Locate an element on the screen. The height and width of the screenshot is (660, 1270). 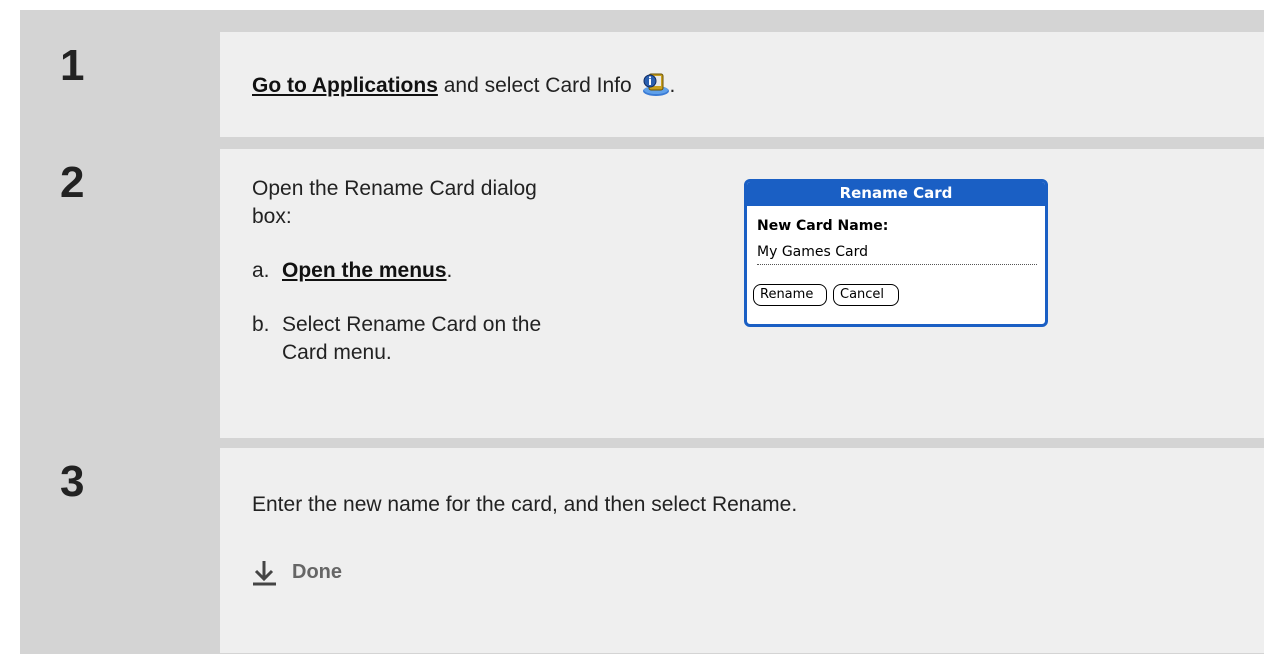
open-the-menus-link: Open the menus is located at coordinates (364, 270).